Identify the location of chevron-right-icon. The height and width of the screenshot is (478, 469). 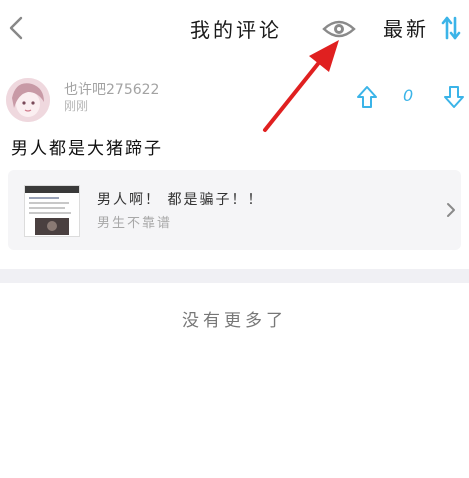
(451, 210).